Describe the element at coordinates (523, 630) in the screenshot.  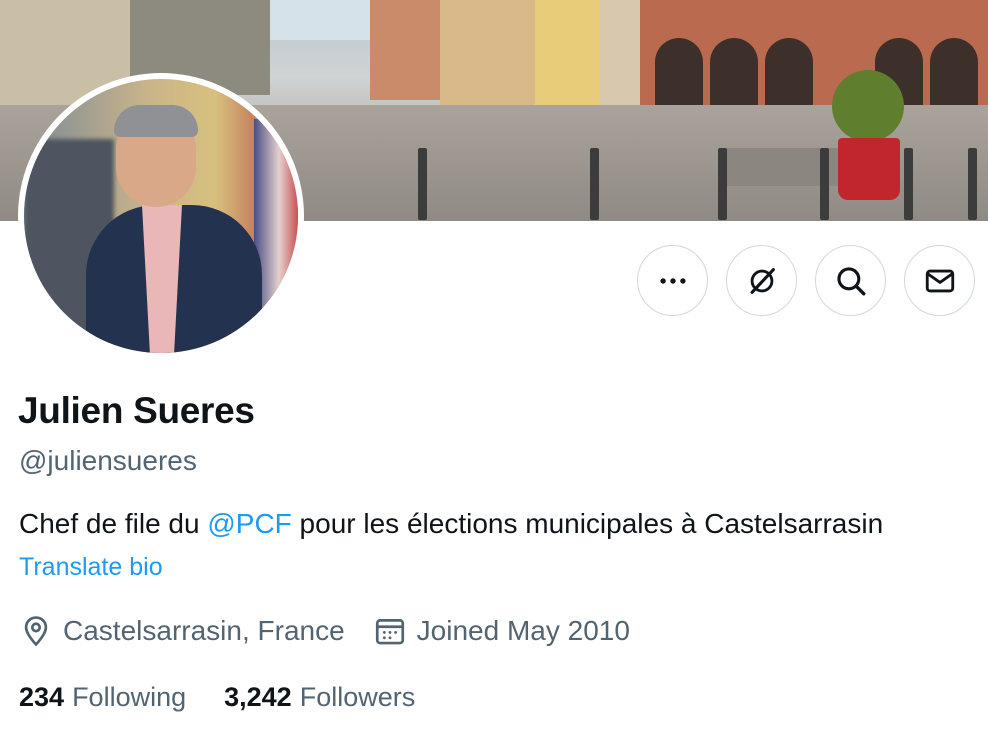
I see `join-date-text: Joined May 2010` at that location.